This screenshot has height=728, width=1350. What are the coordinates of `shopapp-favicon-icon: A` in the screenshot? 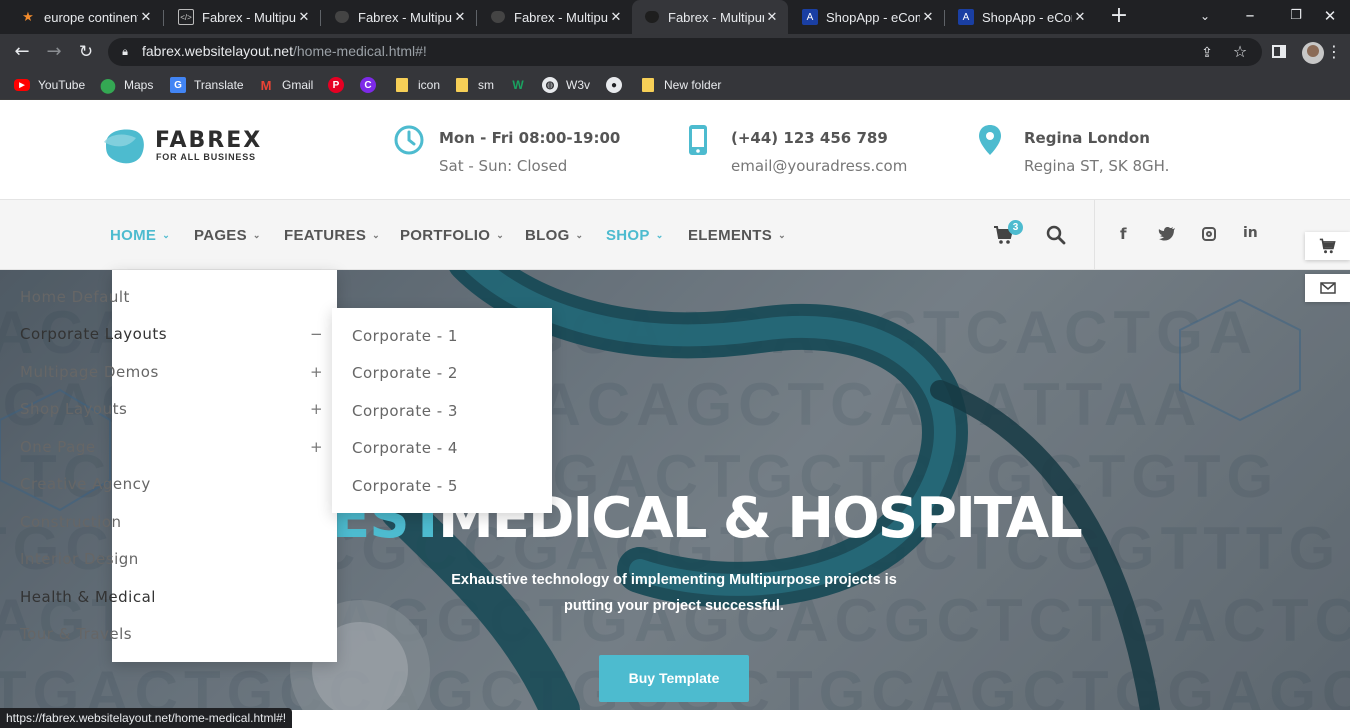 It's located at (810, 17).